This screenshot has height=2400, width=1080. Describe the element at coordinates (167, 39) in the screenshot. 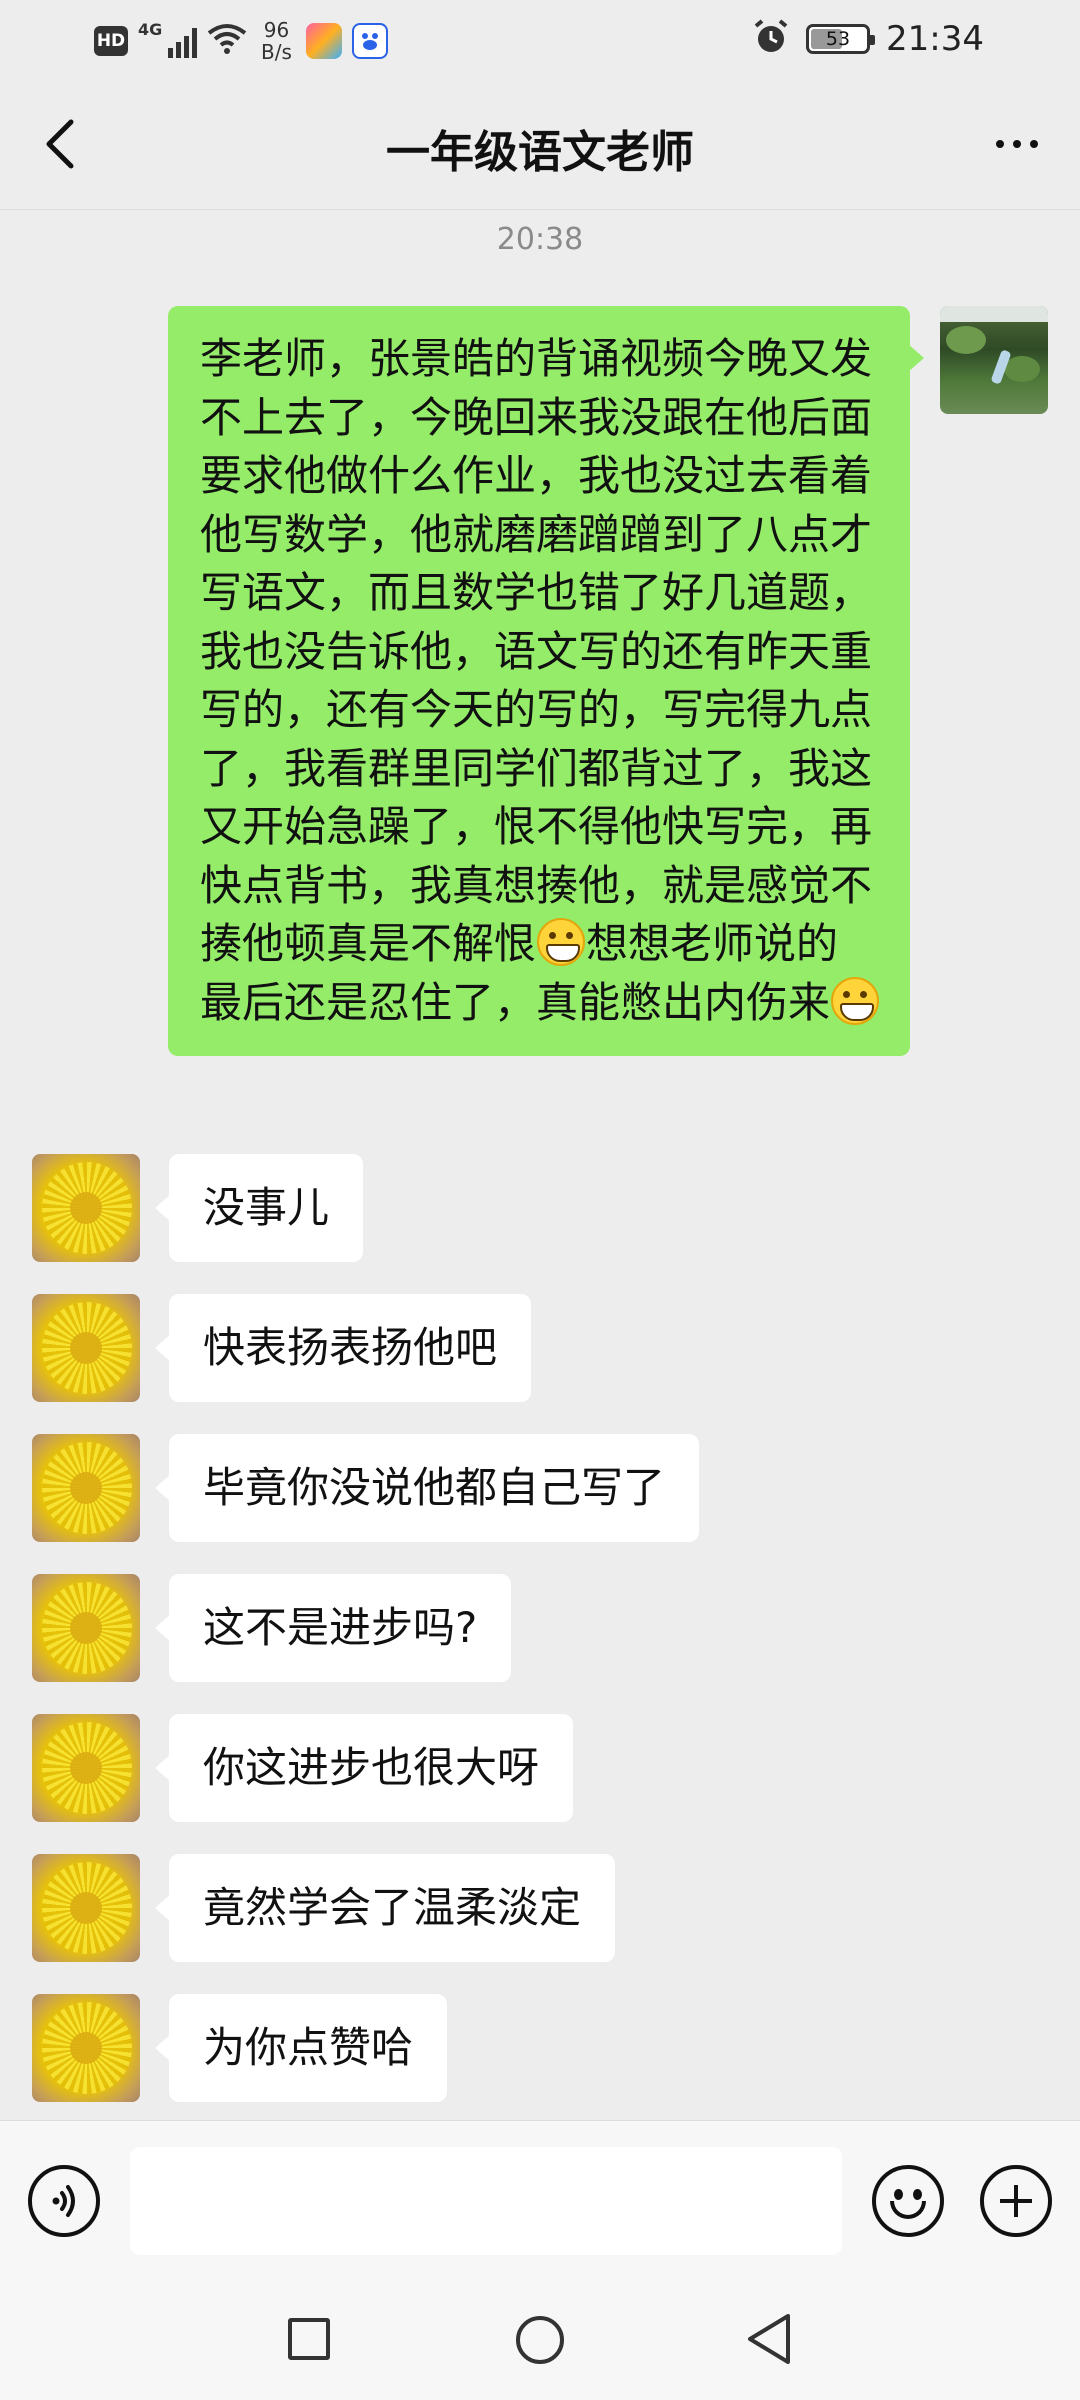

I see `signal-icon: 4G` at that location.